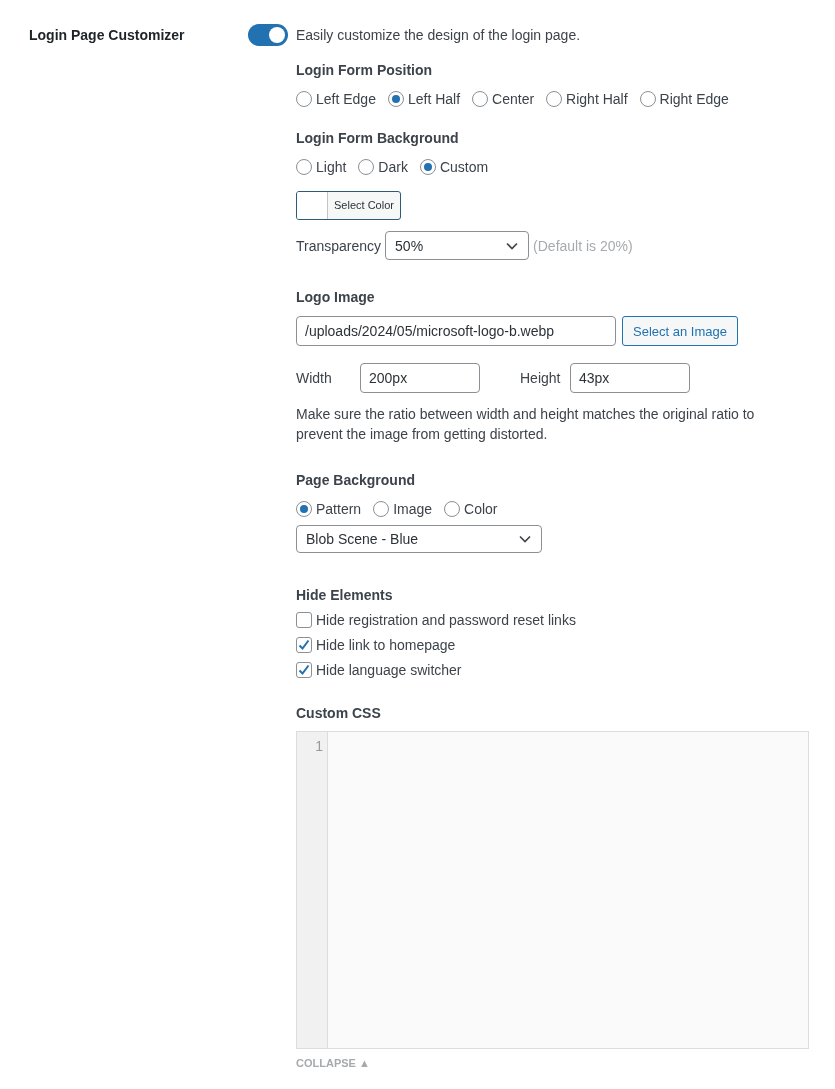  I want to click on field-label: Width, so click(314, 378).